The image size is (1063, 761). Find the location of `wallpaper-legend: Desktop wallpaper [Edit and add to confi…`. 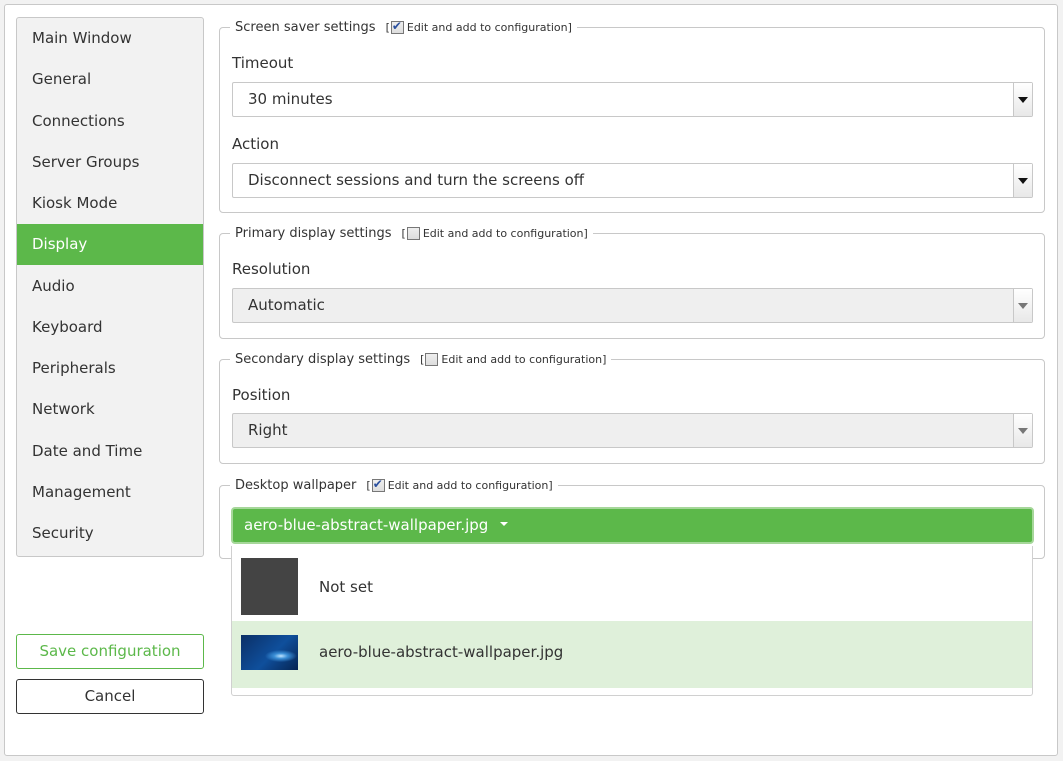

wallpaper-legend: Desktop wallpaper [Edit and add to confi… is located at coordinates (394, 485).